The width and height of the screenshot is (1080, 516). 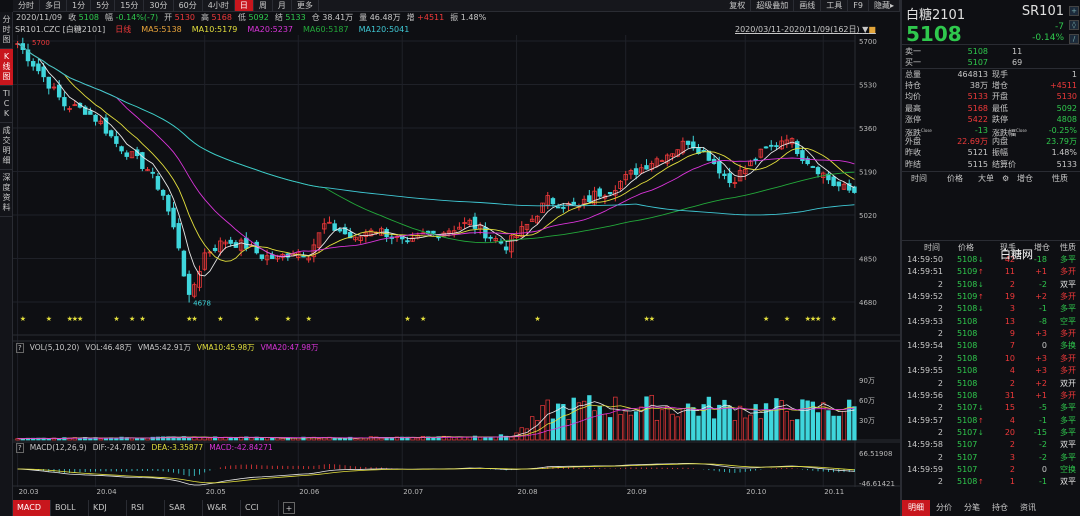 What do you see at coordinates (159, 5) in the screenshot?
I see `period-tab: 30分` at bounding box center [159, 5].